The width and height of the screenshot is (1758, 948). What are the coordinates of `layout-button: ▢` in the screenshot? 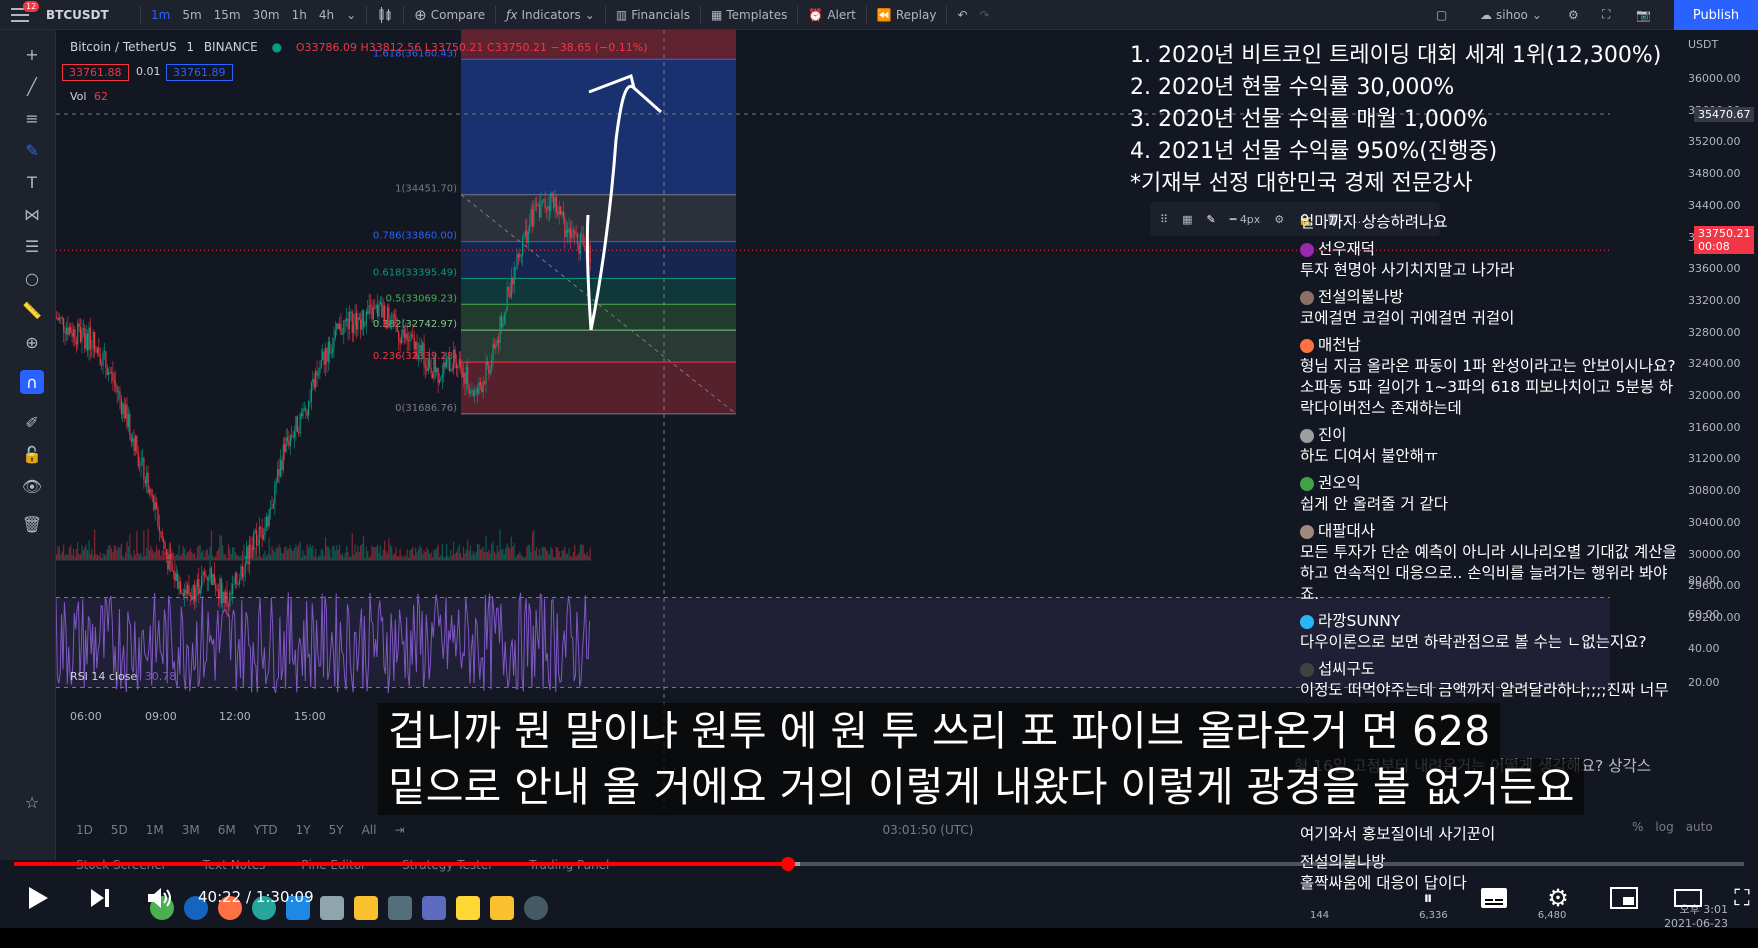 It's located at (1441, 15).